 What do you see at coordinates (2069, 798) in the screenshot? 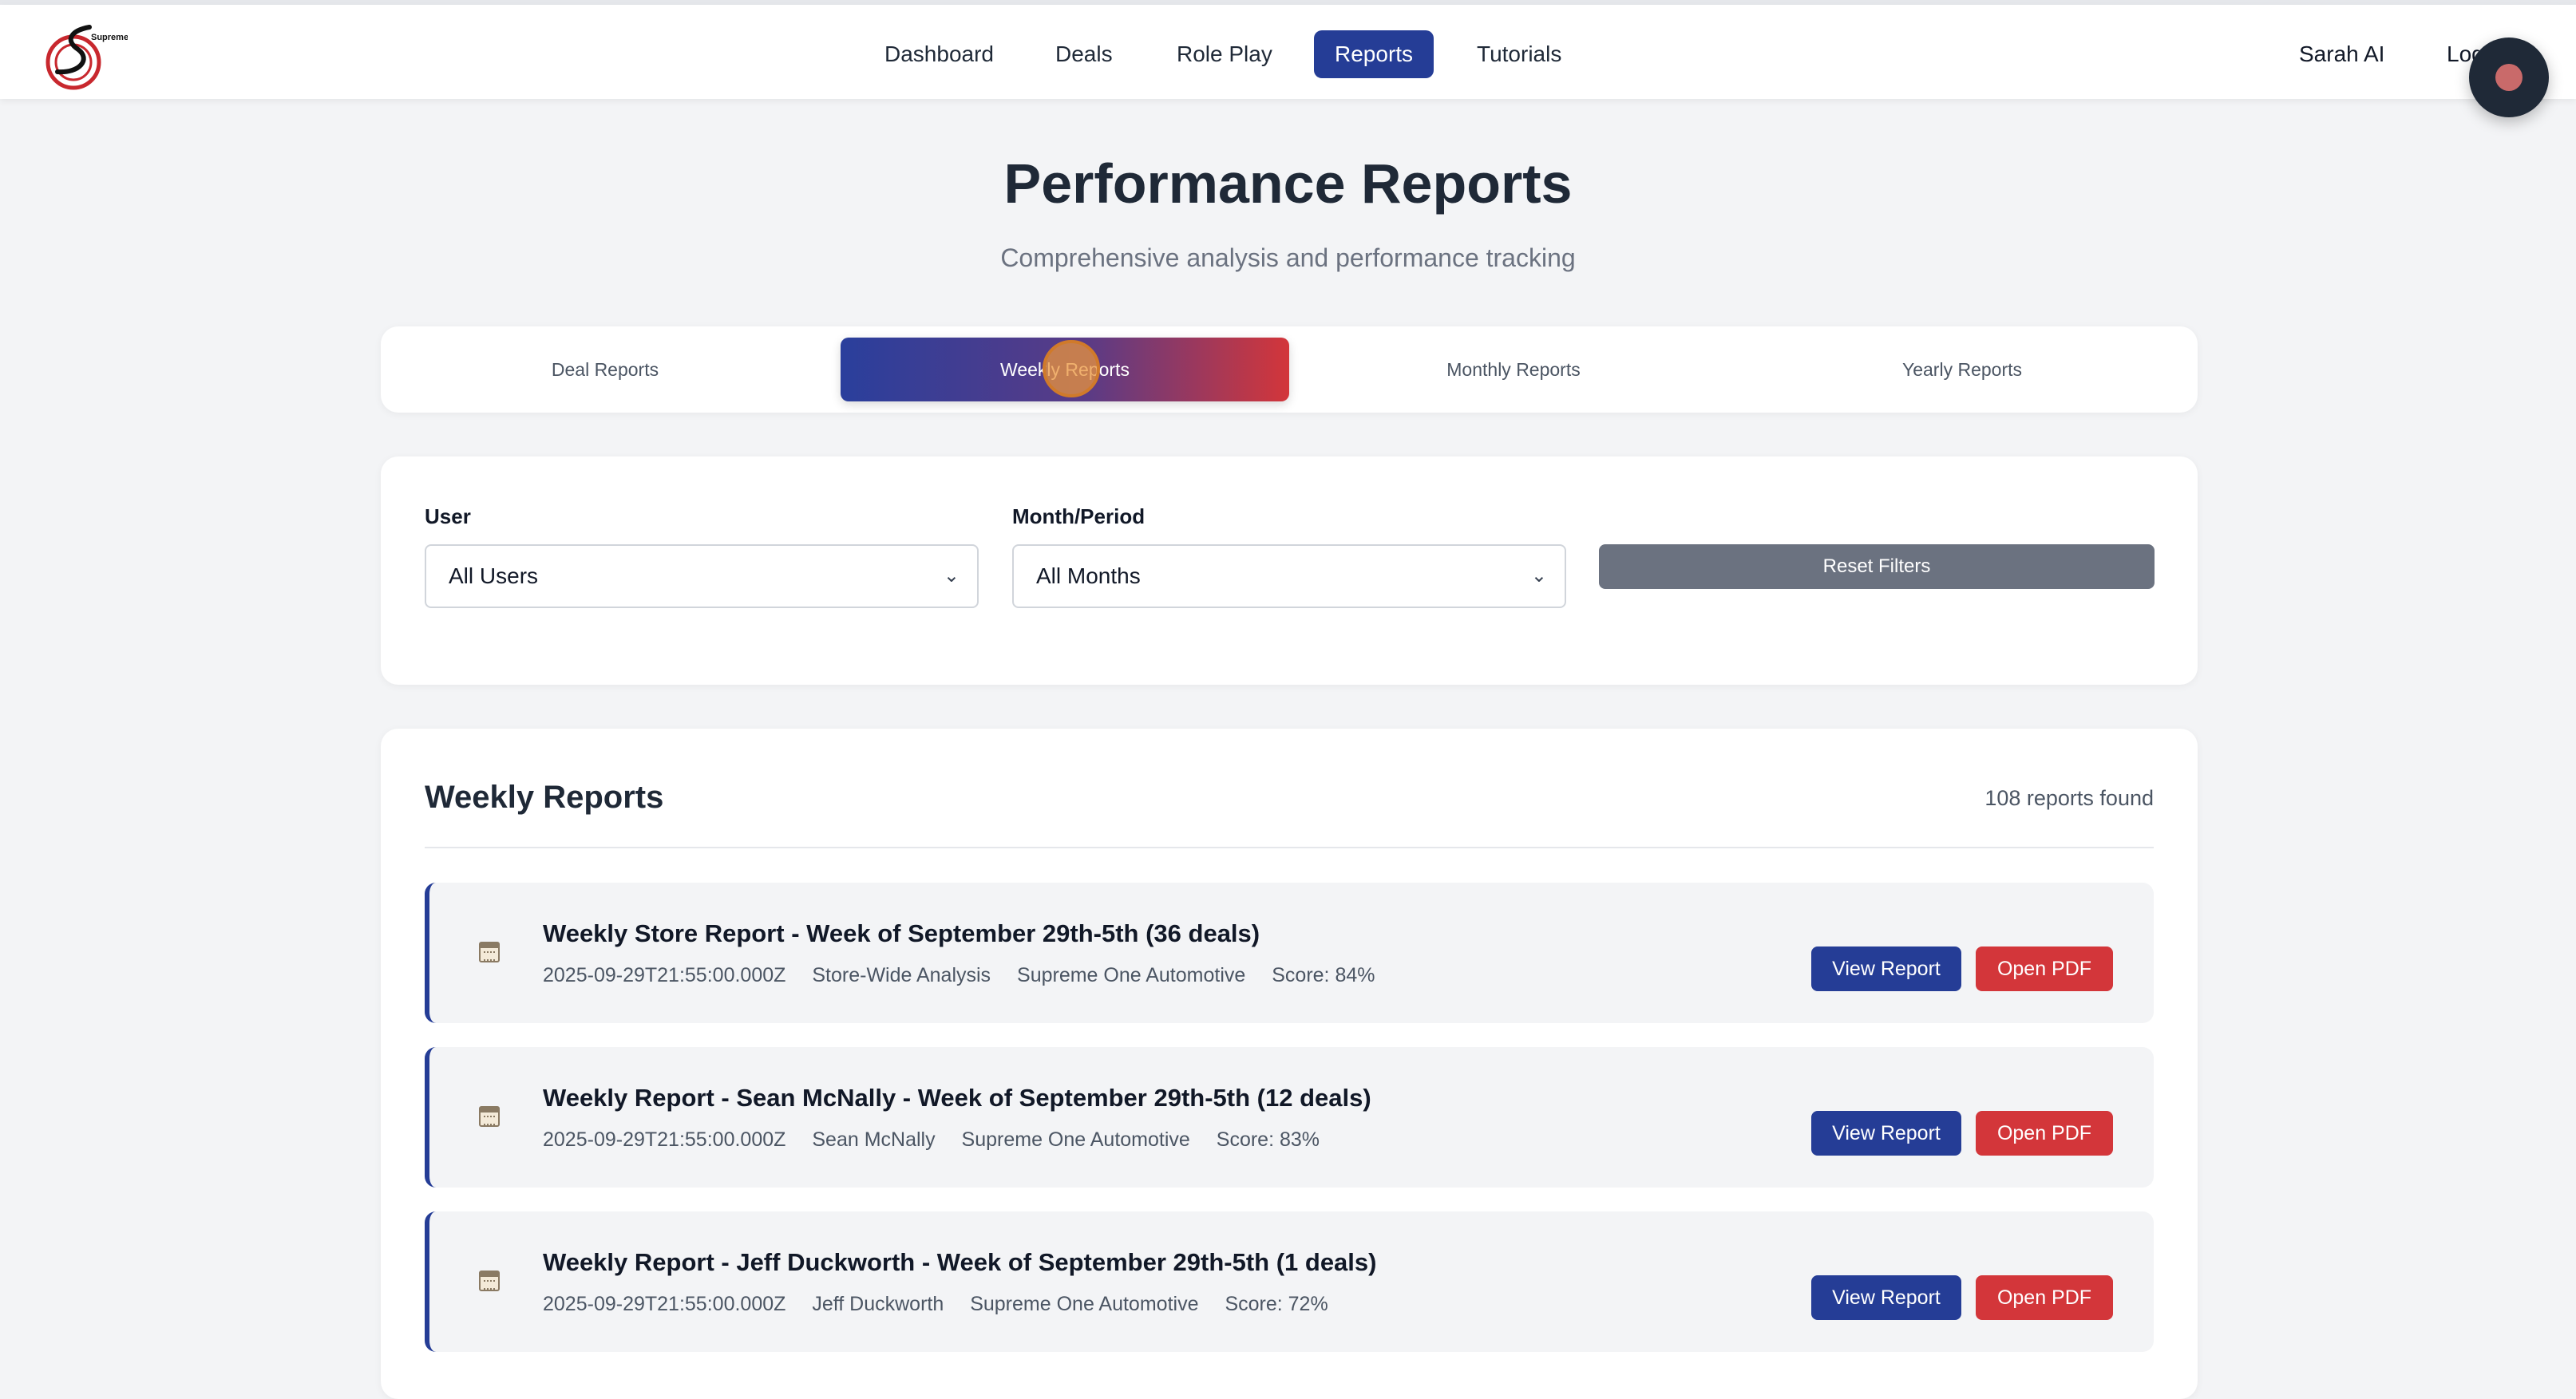
I see `reports-count: 108 reports found` at bounding box center [2069, 798].